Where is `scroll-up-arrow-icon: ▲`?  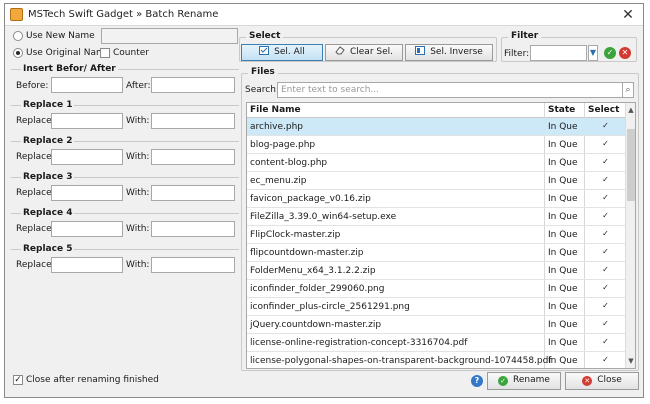 scroll-up-arrow-icon: ▲ is located at coordinates (630, 110).